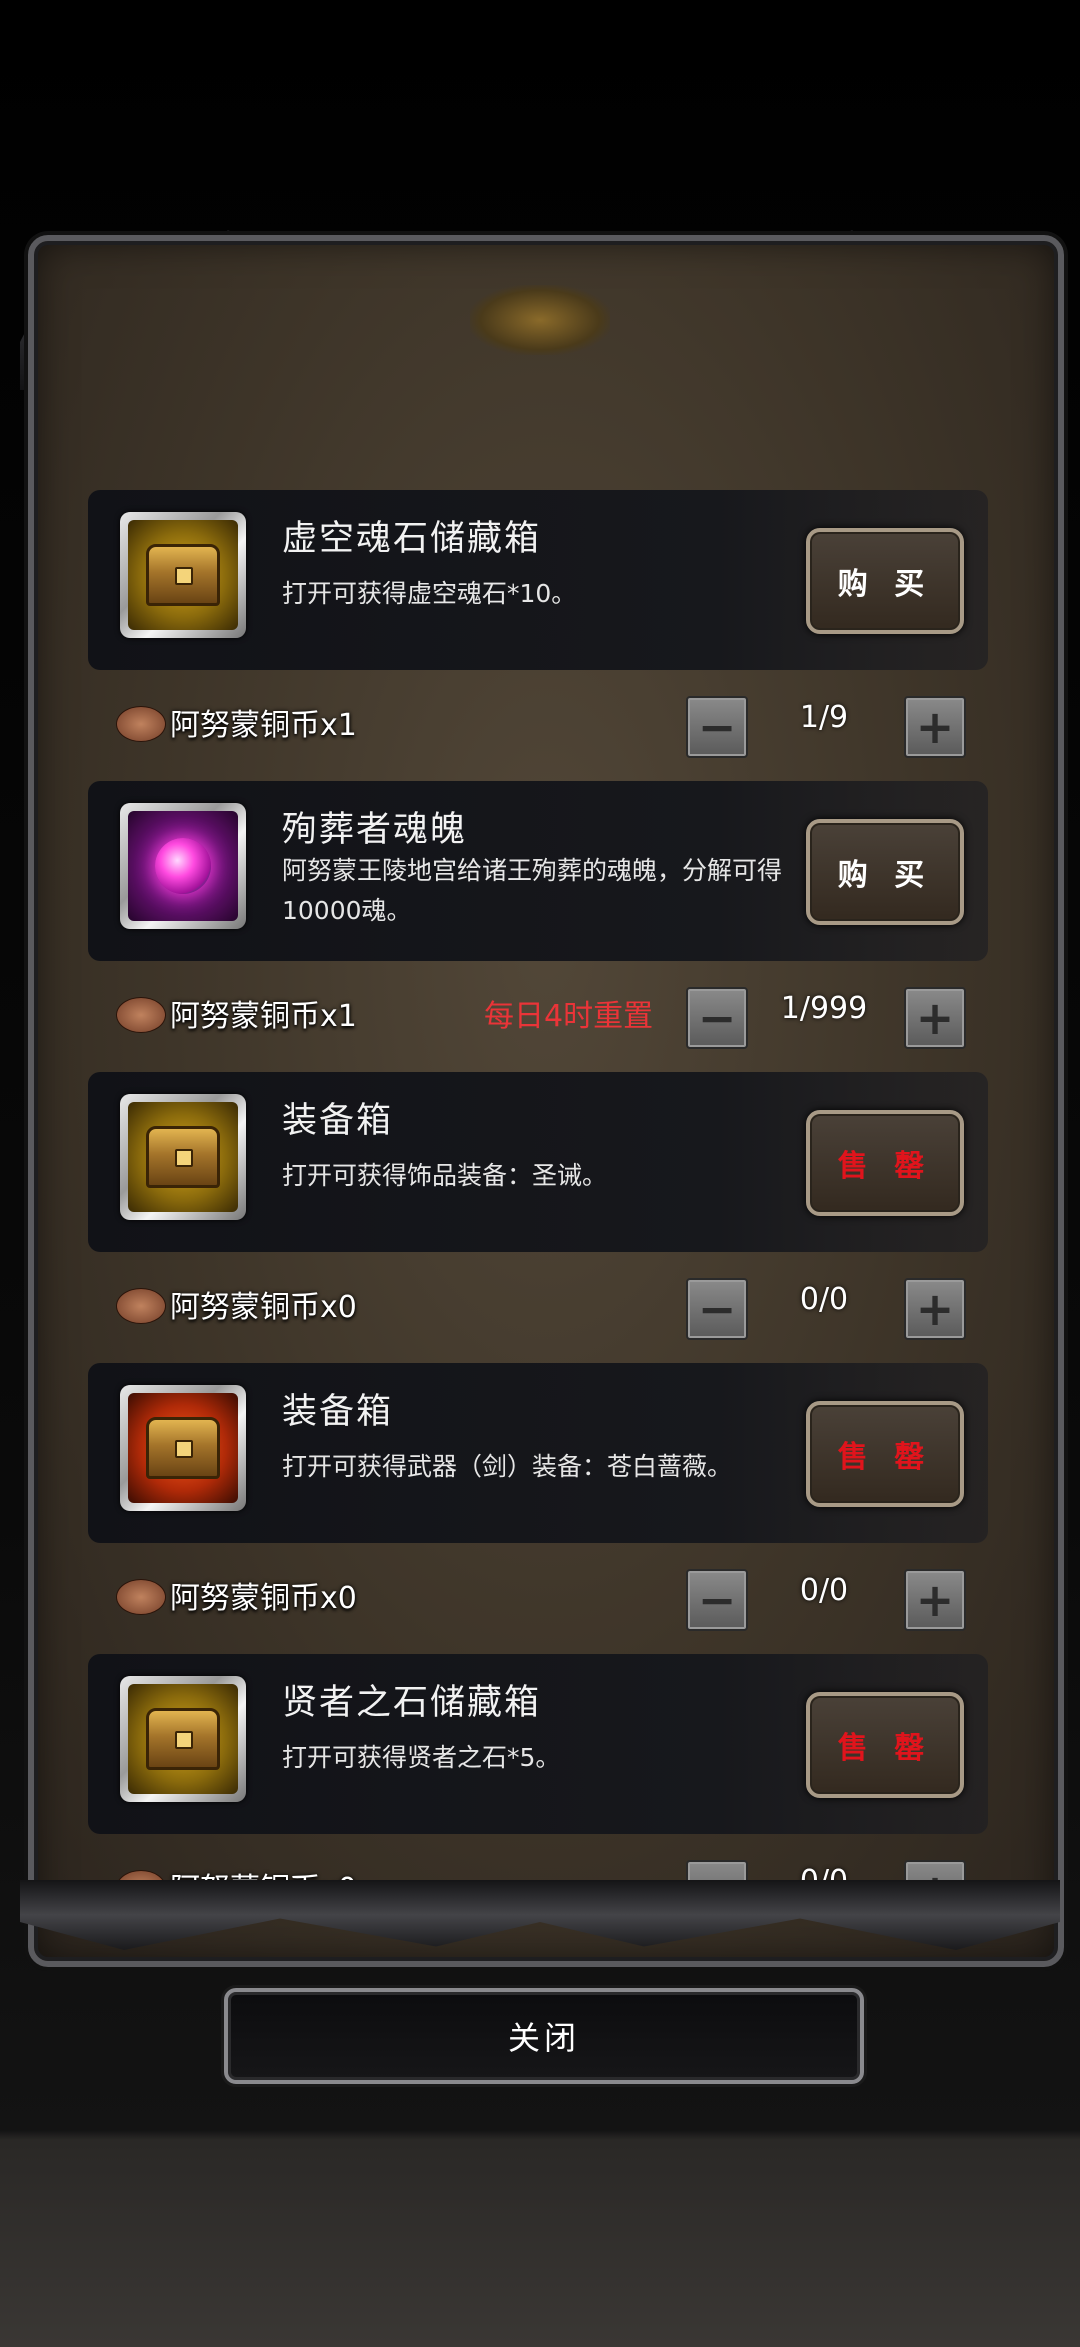 The height and width of the screenshot is (2347, 1080). What do you see at coordinates (824, 717) in the screenshot?
I see `quantity-display: 1/9` at bounding box center [824, 717].